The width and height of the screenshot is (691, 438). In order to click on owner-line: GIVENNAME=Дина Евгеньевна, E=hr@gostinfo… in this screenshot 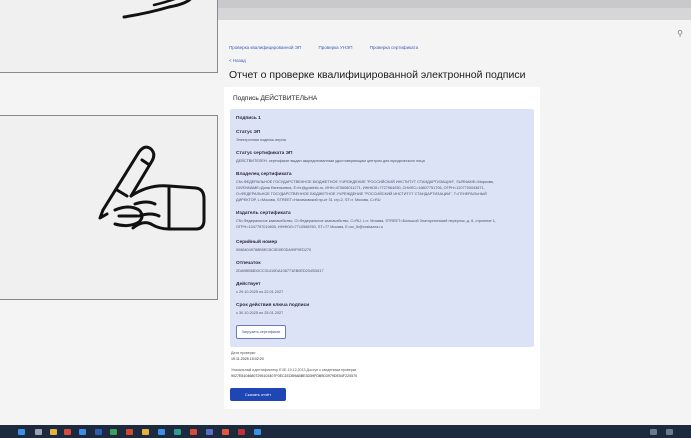, I will do `click(360, 188)`.